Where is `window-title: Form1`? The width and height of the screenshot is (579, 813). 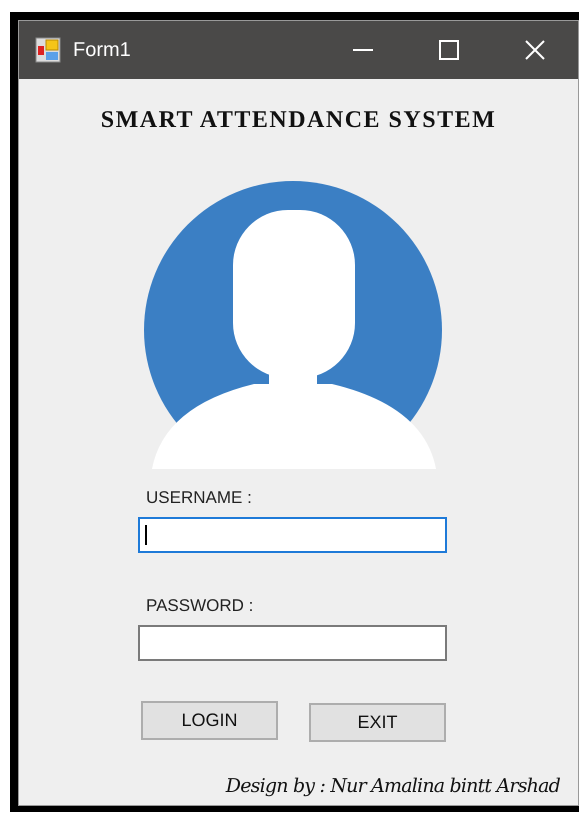 window-title: Form1 is located at coordinates (102, 50).